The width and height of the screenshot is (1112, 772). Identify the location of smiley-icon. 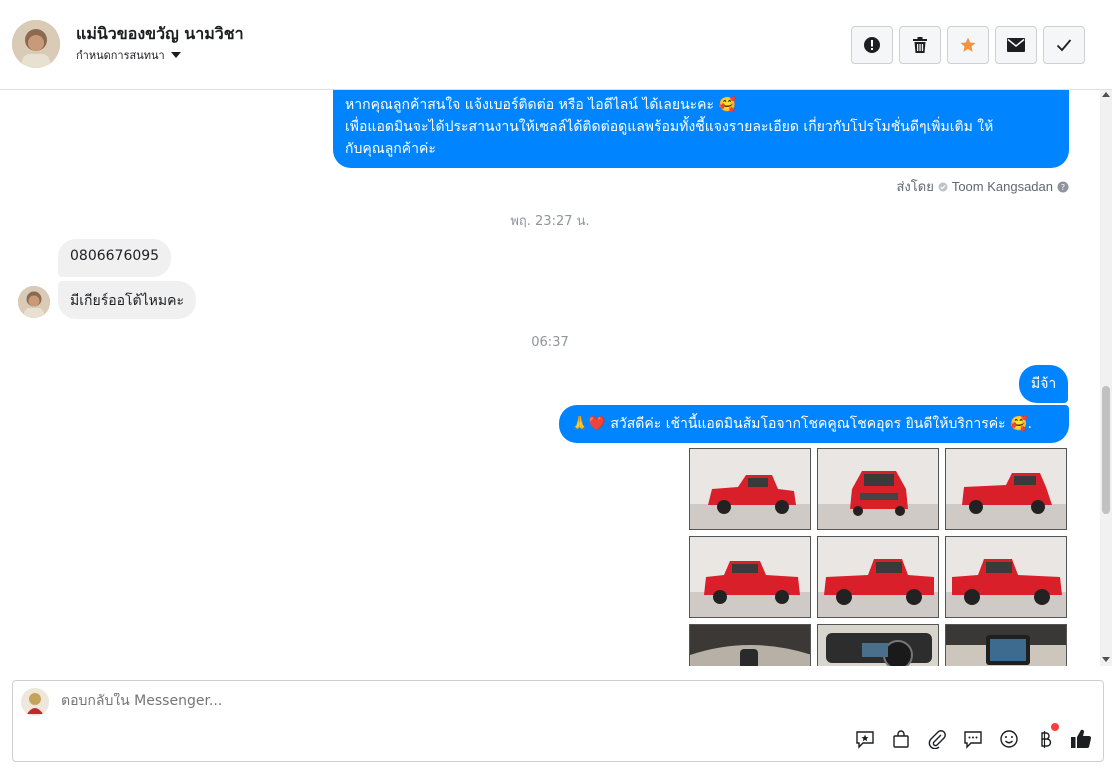
(1009, 739).